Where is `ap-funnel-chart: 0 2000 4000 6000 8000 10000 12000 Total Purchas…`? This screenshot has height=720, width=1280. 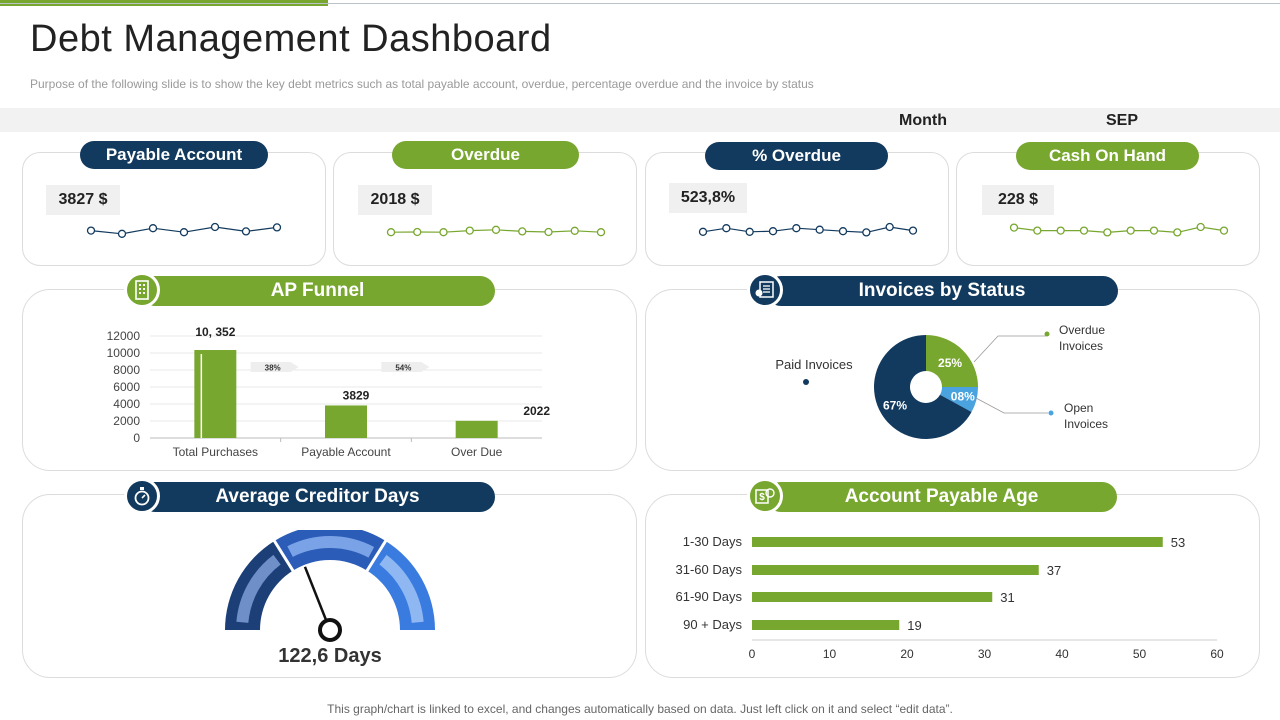 ap-funnel-chart: 0 2000 4000 6000 8000 10000 12000 Total Purchas… is located at coordinates (329, 392).